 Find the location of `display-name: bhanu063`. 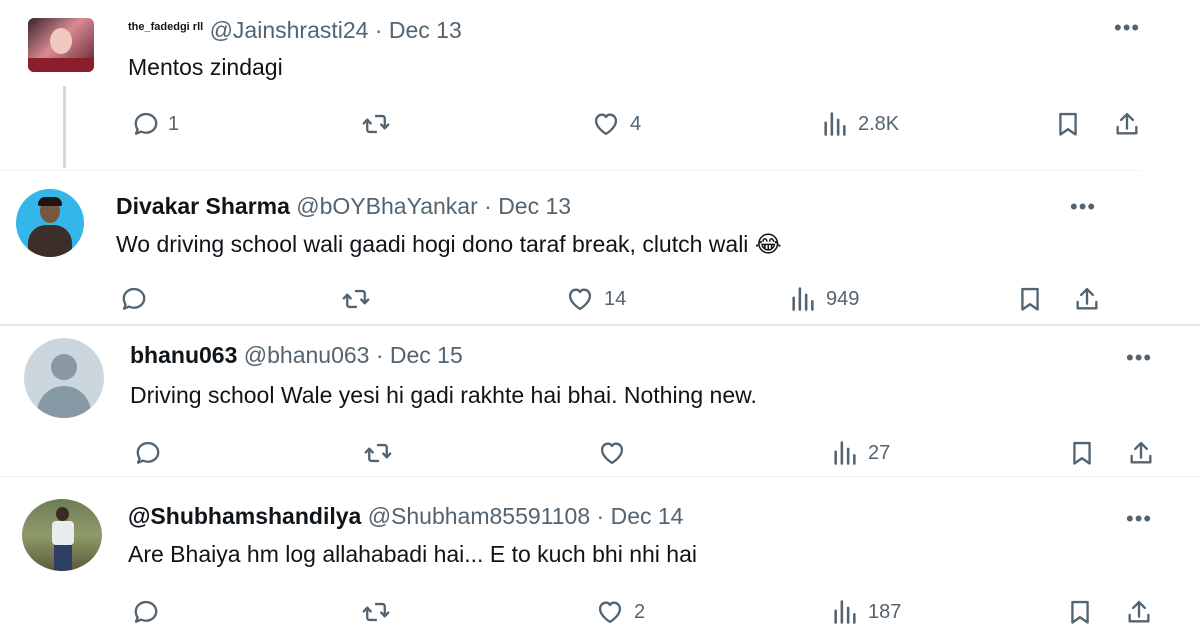

display-name: bhanu063 is located at coordinates (183, 355).